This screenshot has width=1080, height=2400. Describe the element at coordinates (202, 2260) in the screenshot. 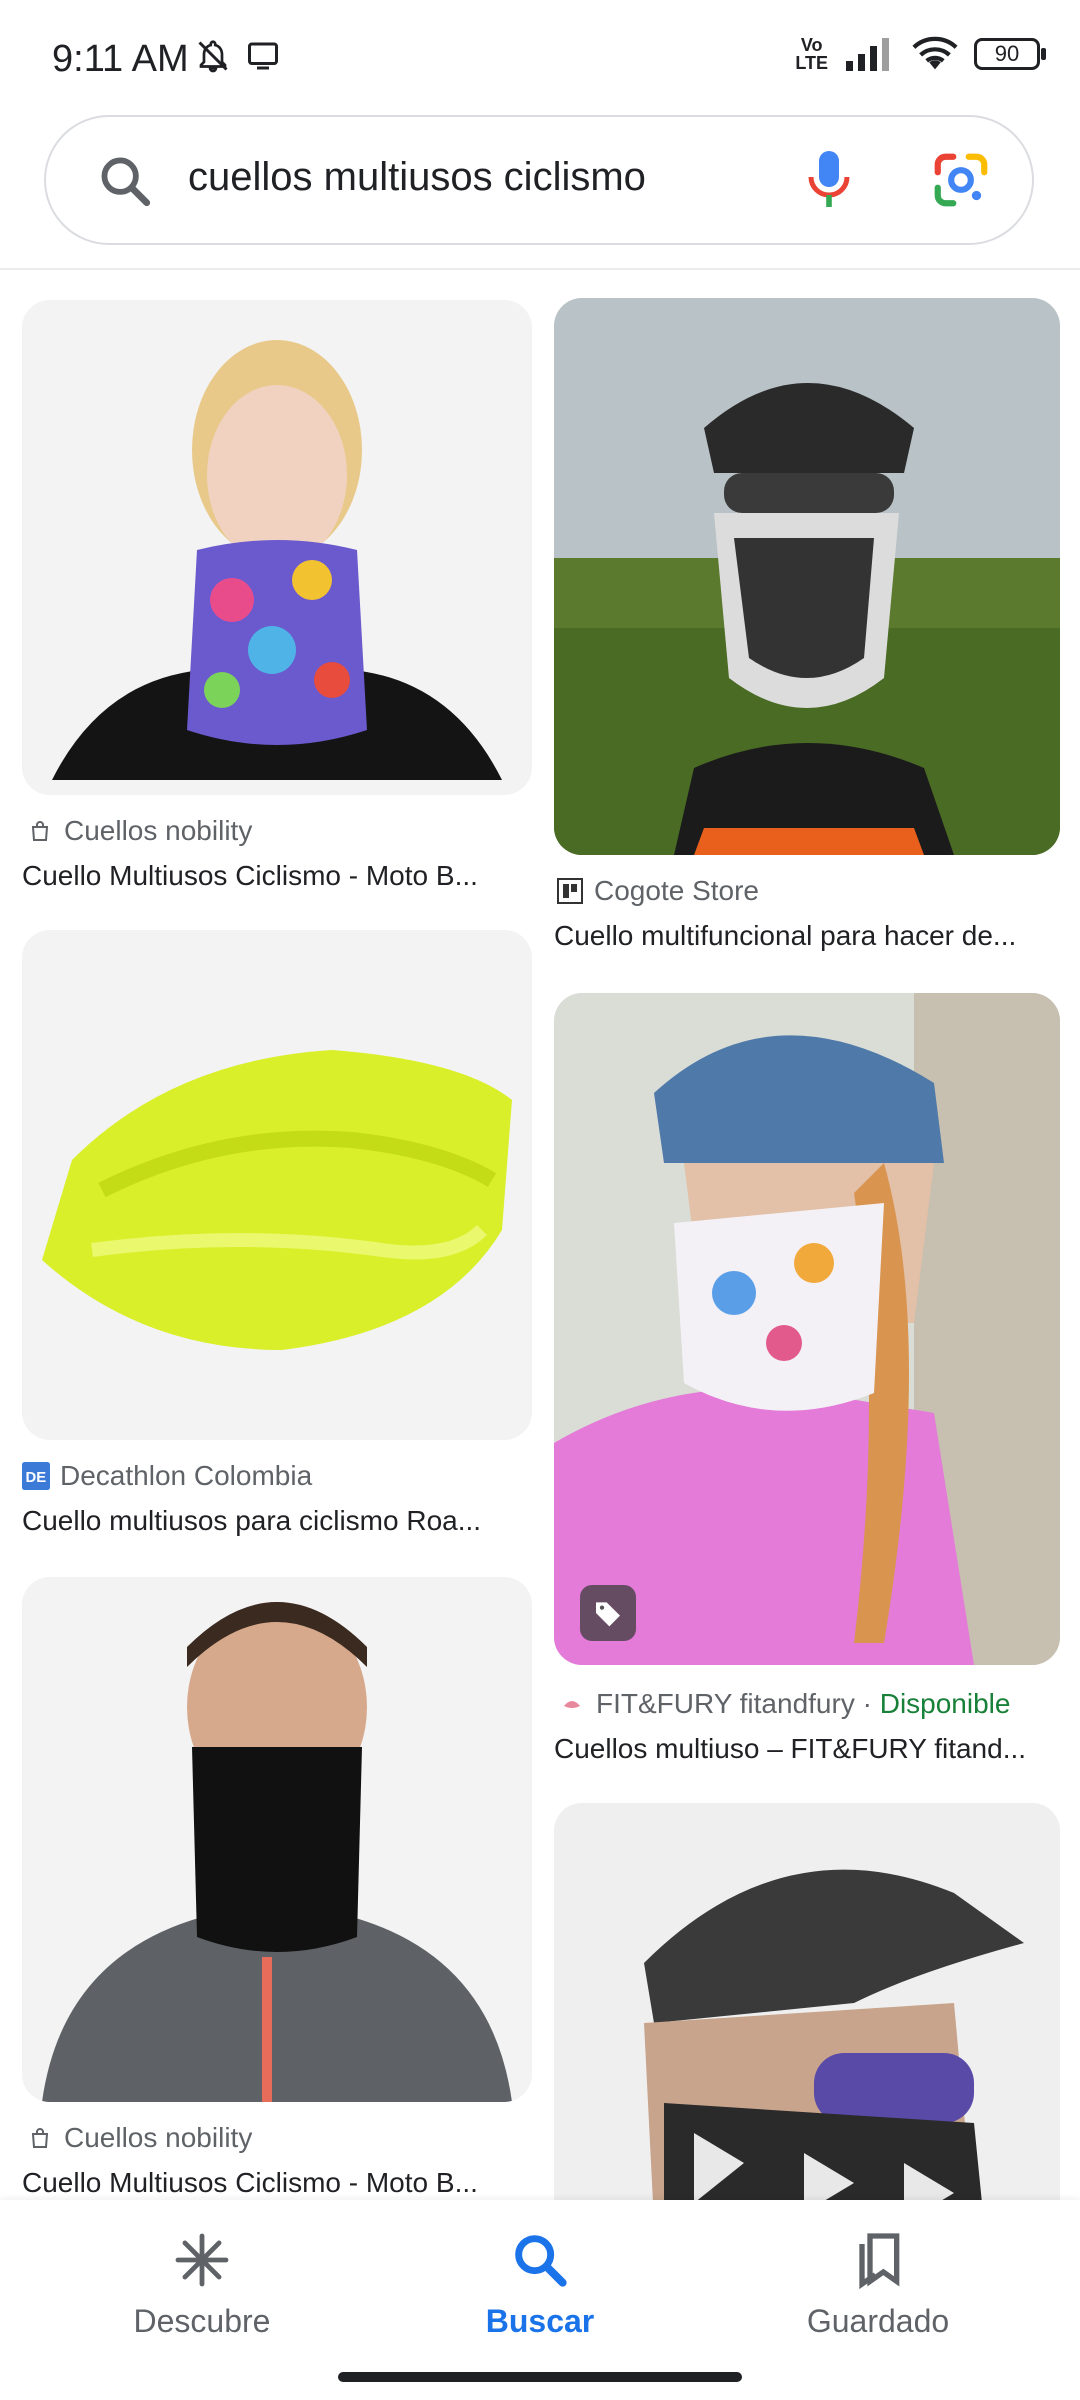

I see `asterisk-icon` at that location.